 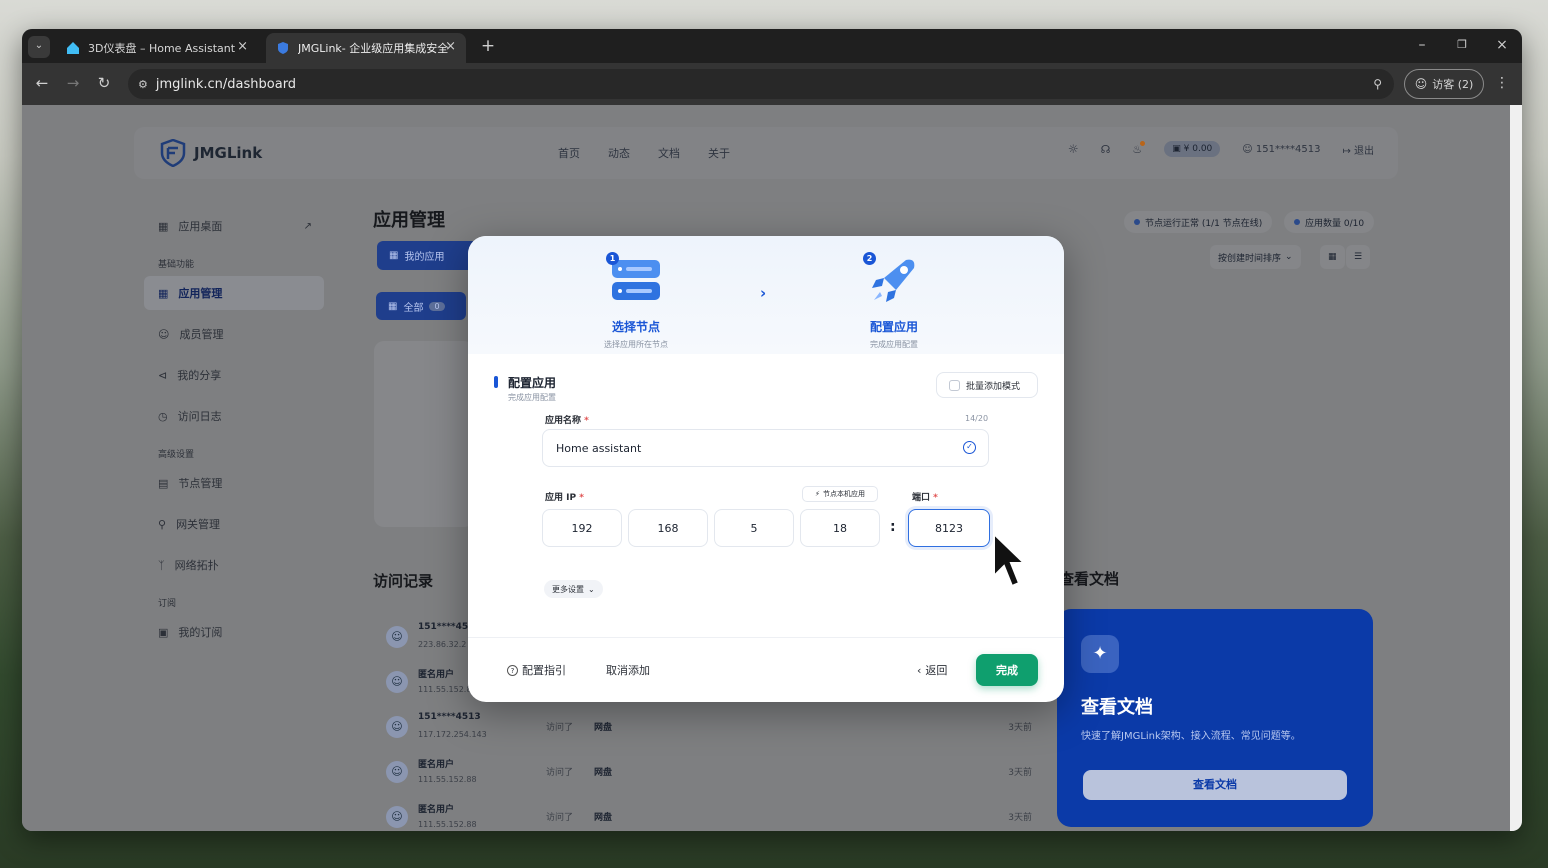 What do you see at coordinates (1422, 45) in the screenshot?
I see `minimize-icon: –` at bounding box center [1422, 45].